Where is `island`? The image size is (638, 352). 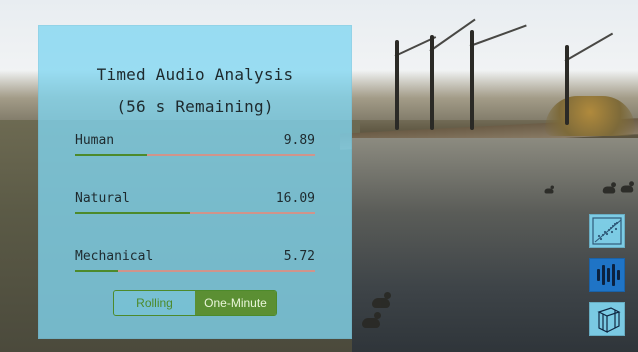
island is located at coordinates (590, 116).